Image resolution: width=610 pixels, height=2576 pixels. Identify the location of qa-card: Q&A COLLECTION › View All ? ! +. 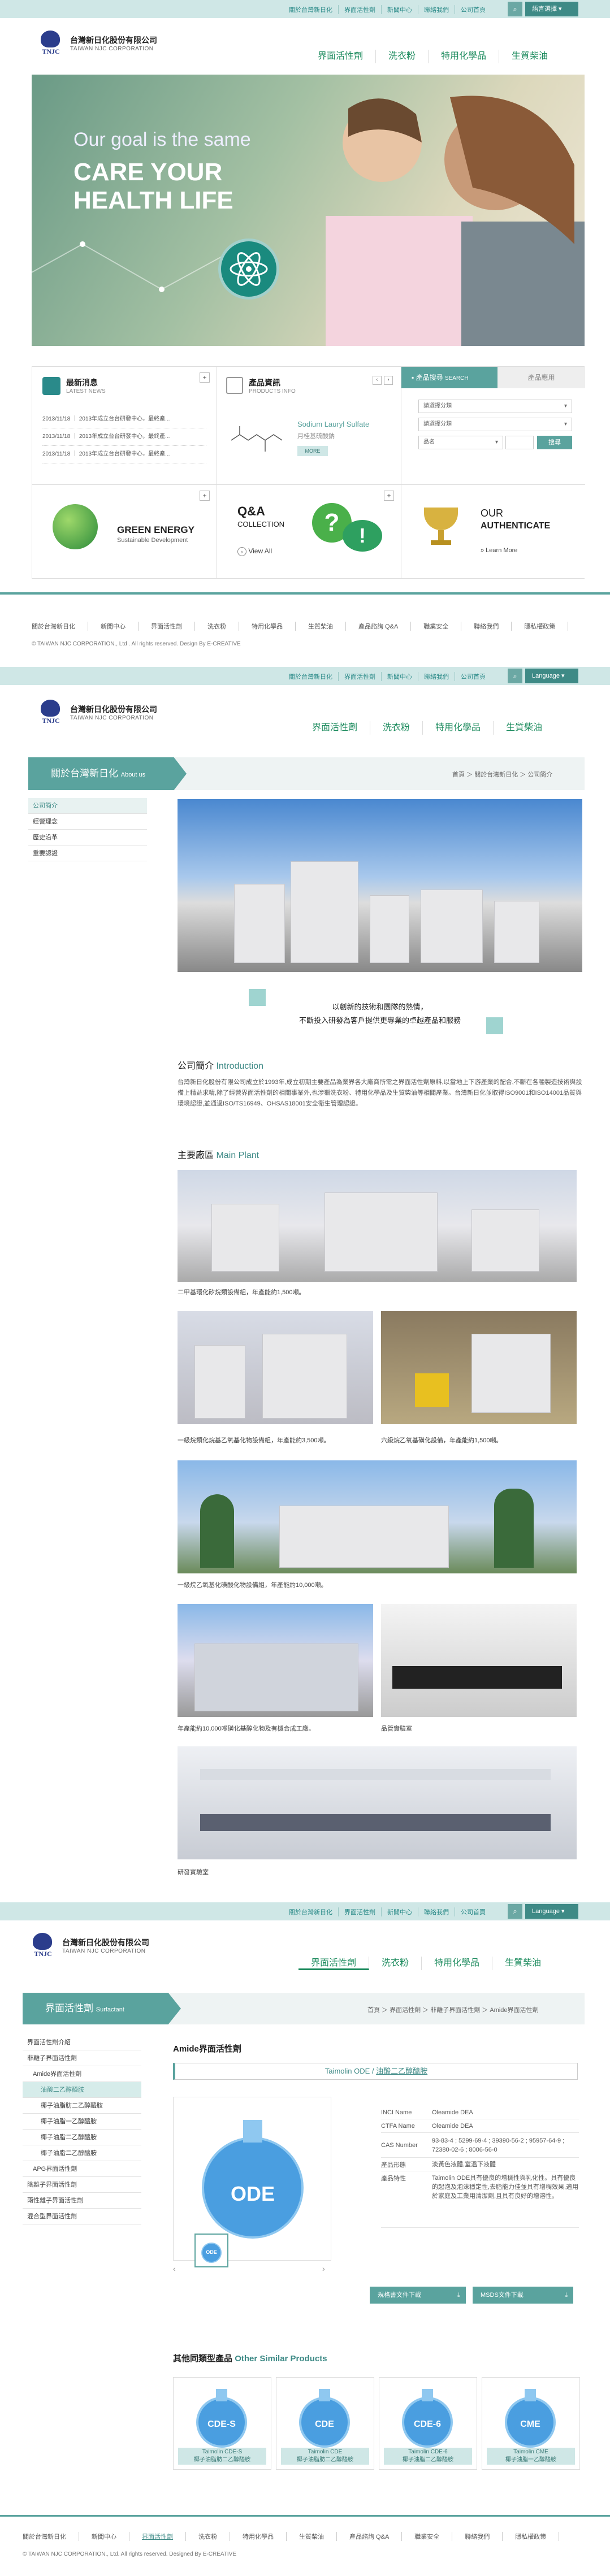
(309, 531).